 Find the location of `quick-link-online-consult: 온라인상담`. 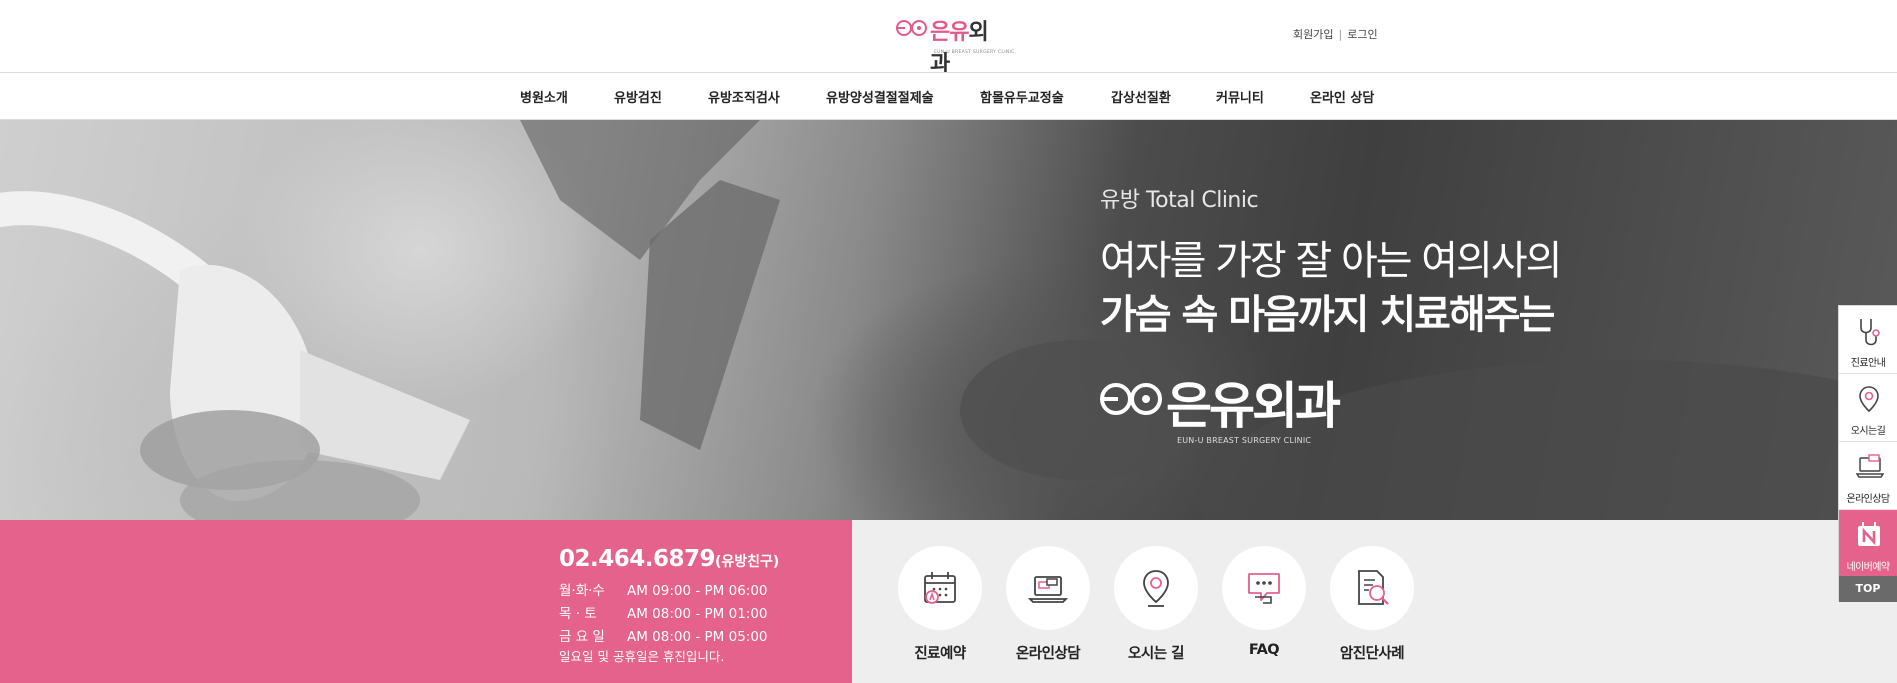

quick-link-online-consult: 온라인상담 is located at coordinates (1048, 604).